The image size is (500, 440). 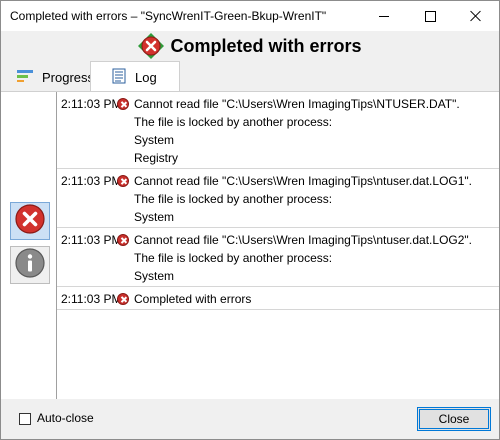 I want to click on status-header: Completed with errors, so click(x=250, y=46).